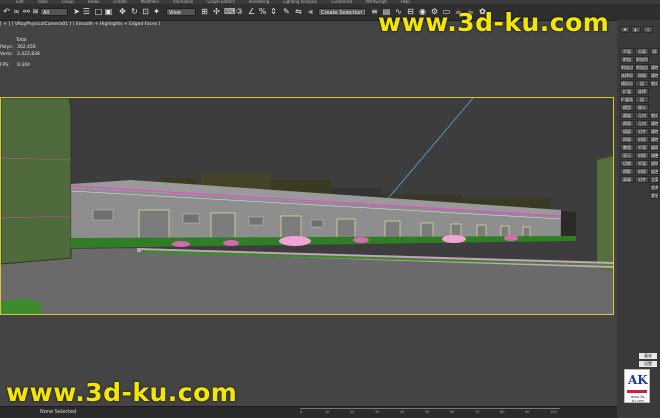  I want to click on ruler-tick-label: 30, so click(377, 412).